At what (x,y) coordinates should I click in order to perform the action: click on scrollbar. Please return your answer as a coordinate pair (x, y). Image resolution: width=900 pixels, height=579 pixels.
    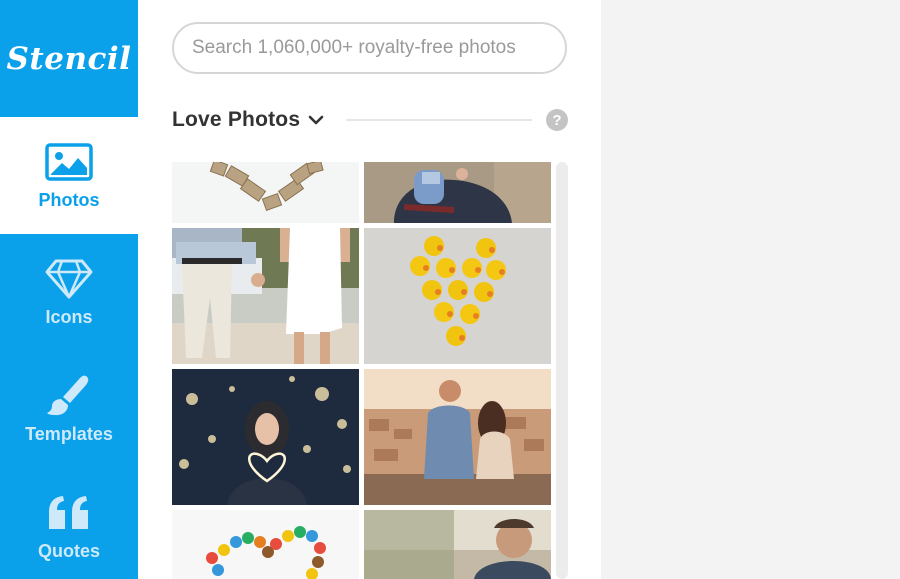
    Looking at the image, I should click on (562, 370).